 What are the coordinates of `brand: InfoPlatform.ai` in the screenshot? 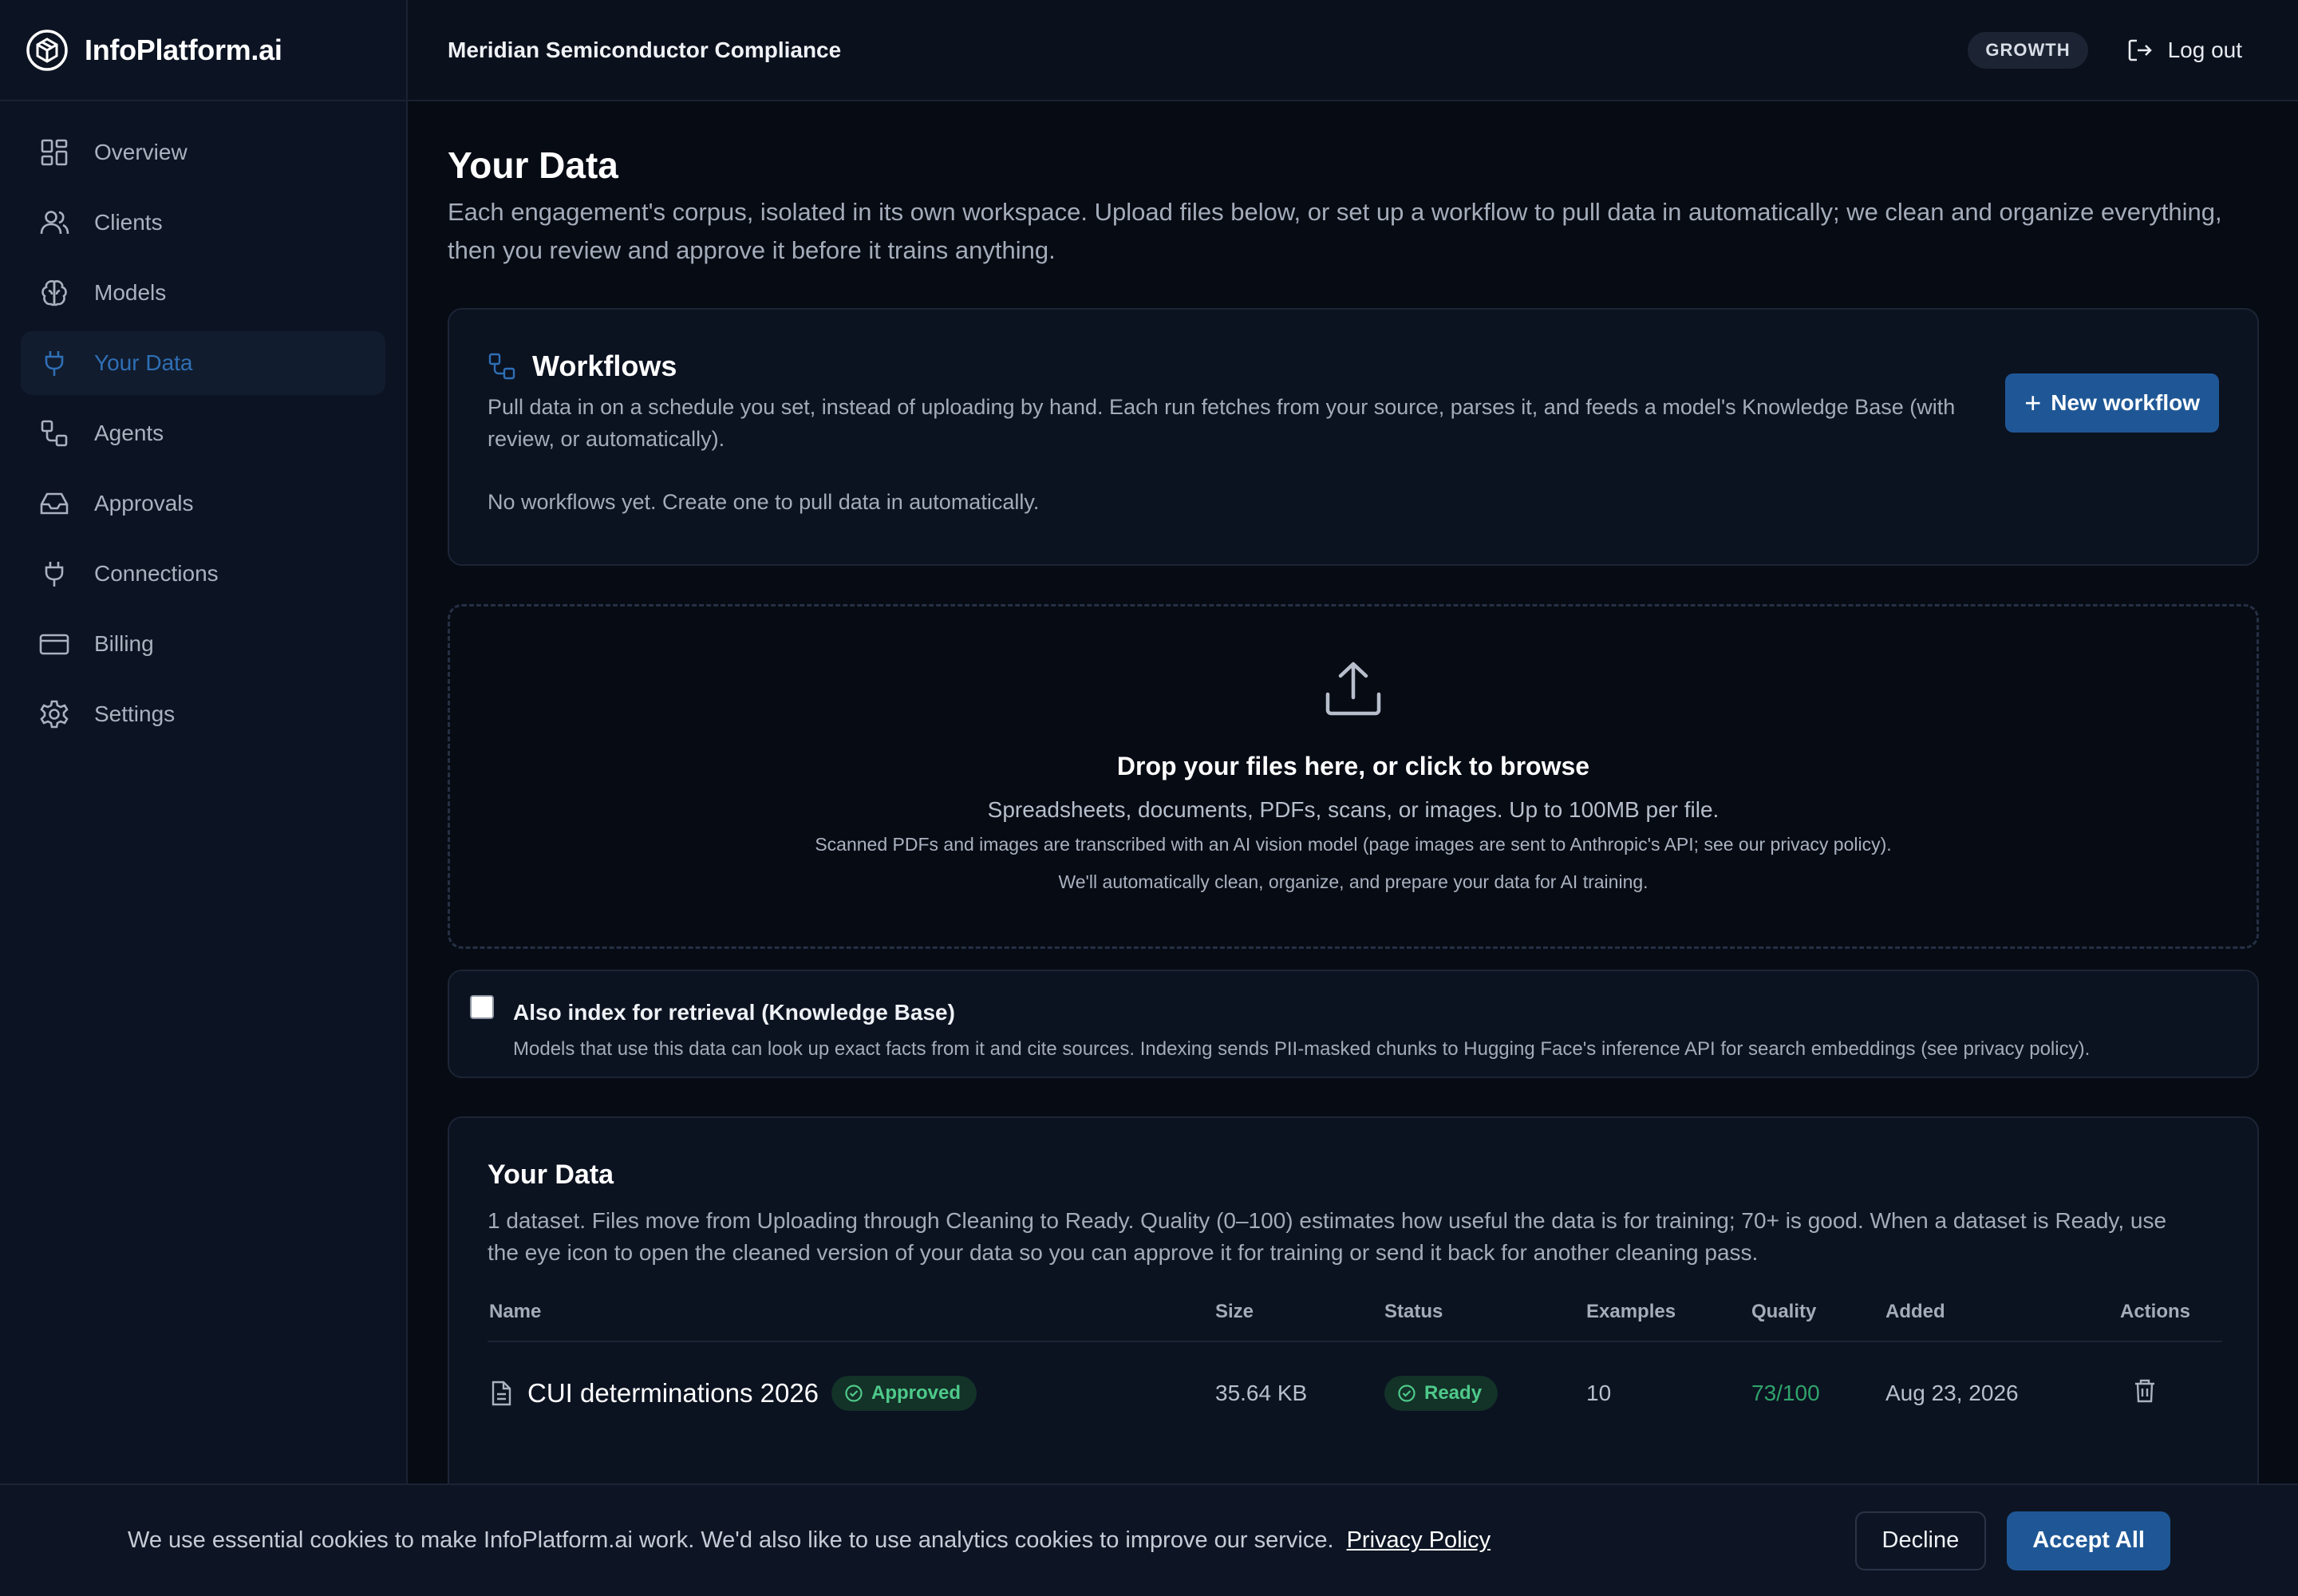 It's located at (203, 50).